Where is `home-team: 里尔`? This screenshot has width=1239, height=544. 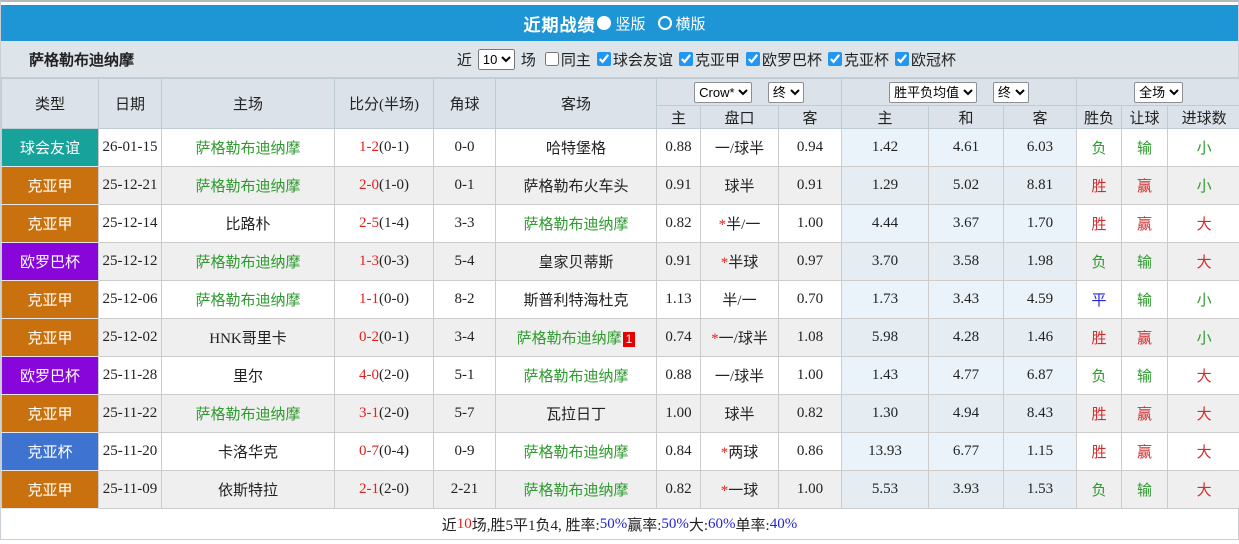
home-team: 里尔 is located at coordinates (248, 375).